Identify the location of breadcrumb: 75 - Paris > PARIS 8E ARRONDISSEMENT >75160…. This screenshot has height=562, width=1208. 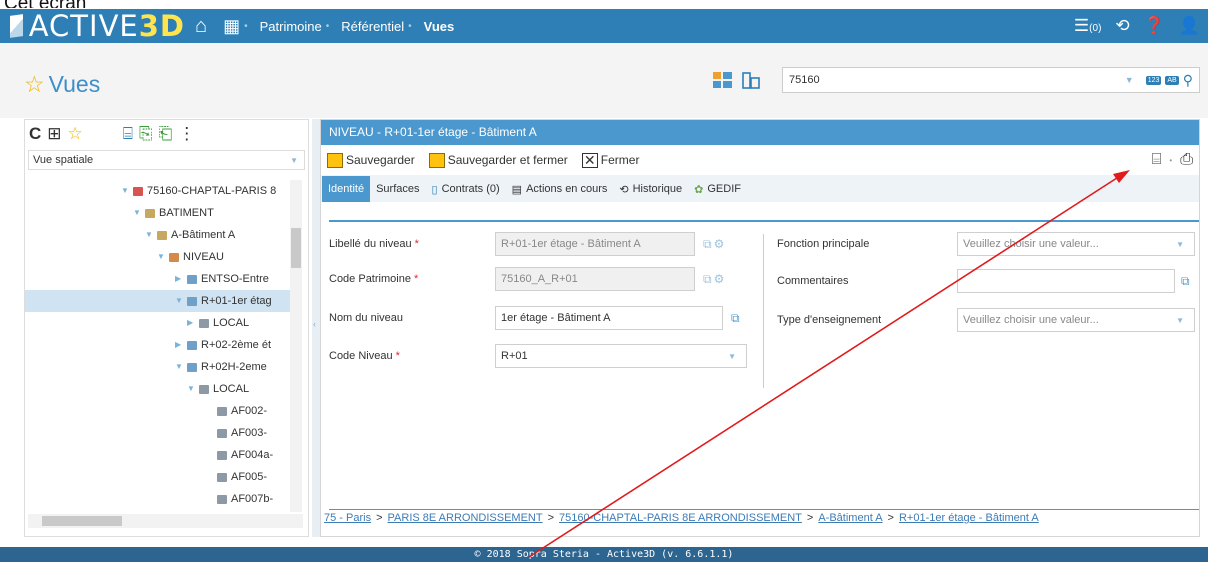
(681, 518).